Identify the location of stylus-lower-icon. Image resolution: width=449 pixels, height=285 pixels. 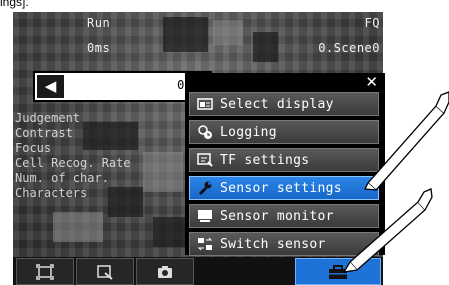
(387, 230).